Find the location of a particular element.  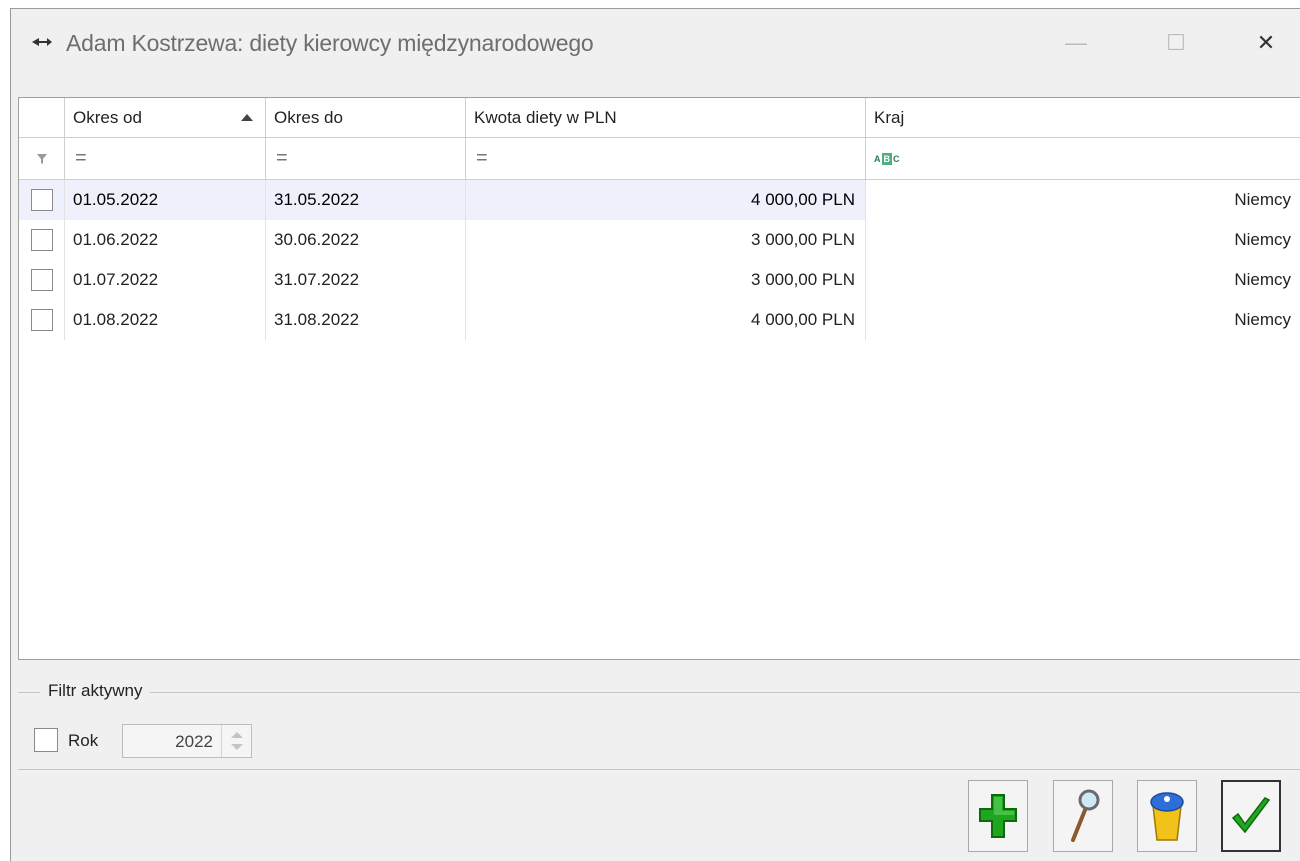

filter-okres-do: = is located at coordinates (366, 158).